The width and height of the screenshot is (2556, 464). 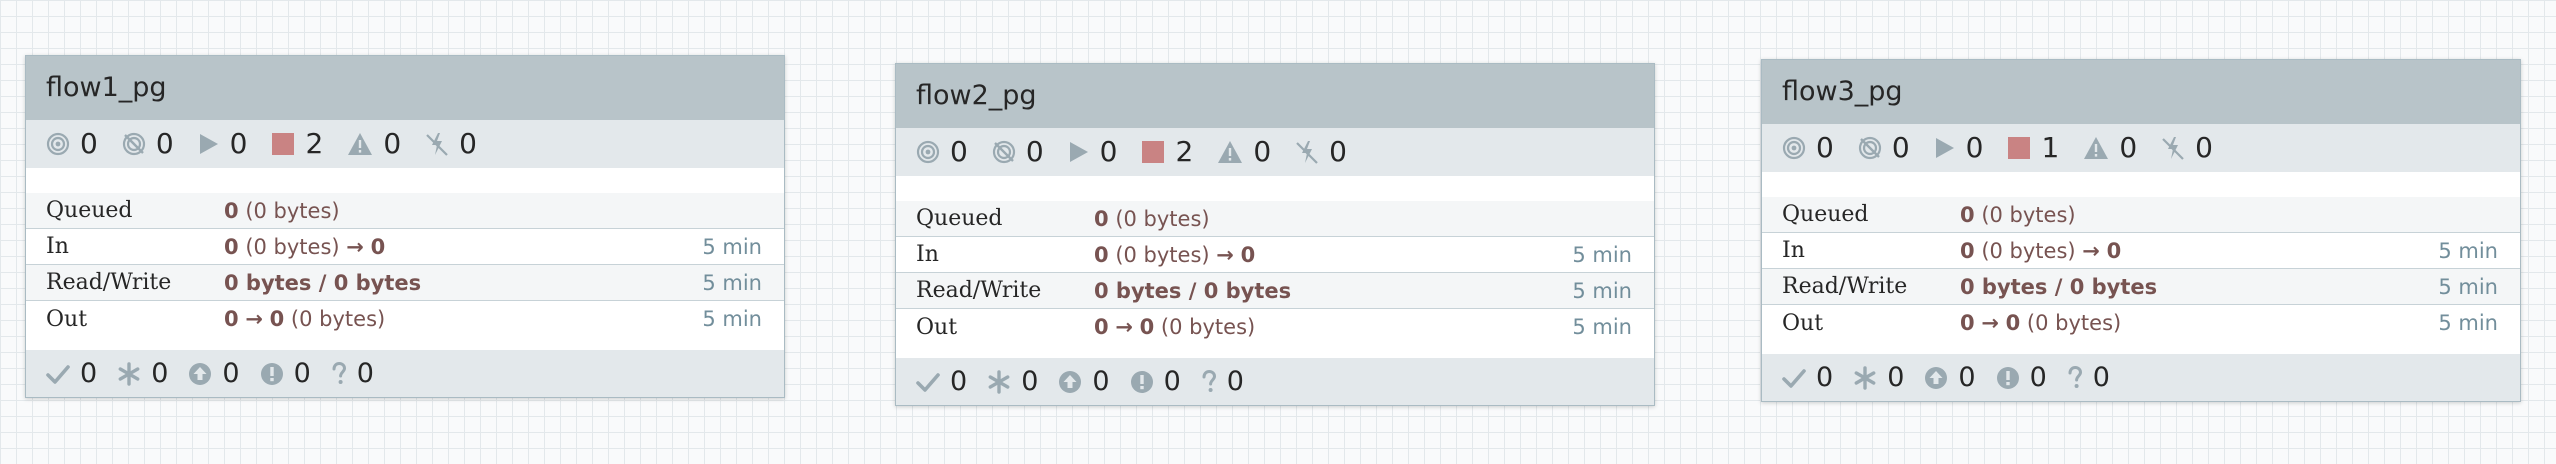 What do you see at coordinates (314, 143) in the screenshot?
I see `stopped-count: 2` at bounding box center [314, 143].